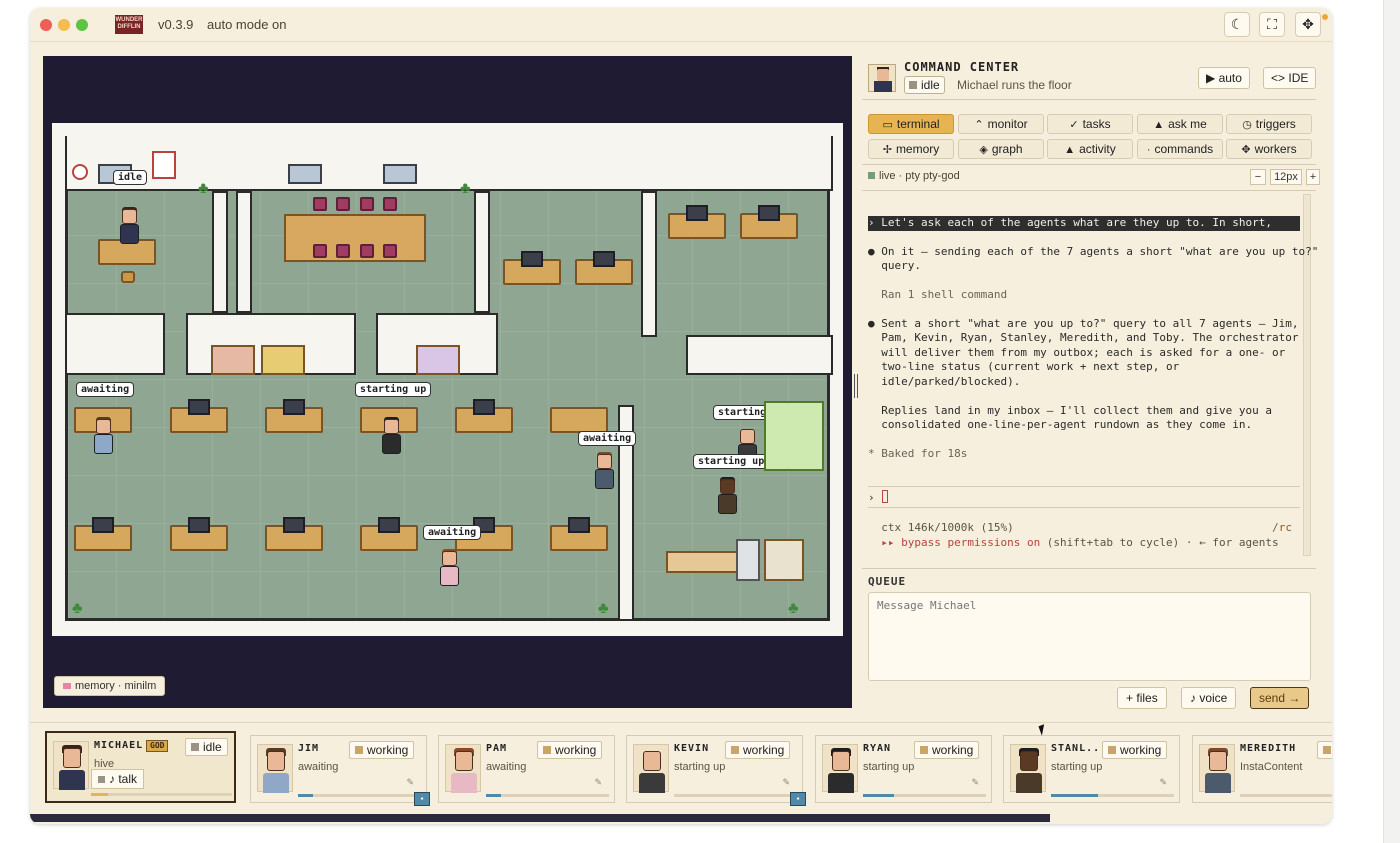 The height and width of the screenshot is (843, 1400). What do you see at coordinates (1313, 177) in the screenshot?
I see `font-size-increase-button: +` at bounding box center [1313, 177].